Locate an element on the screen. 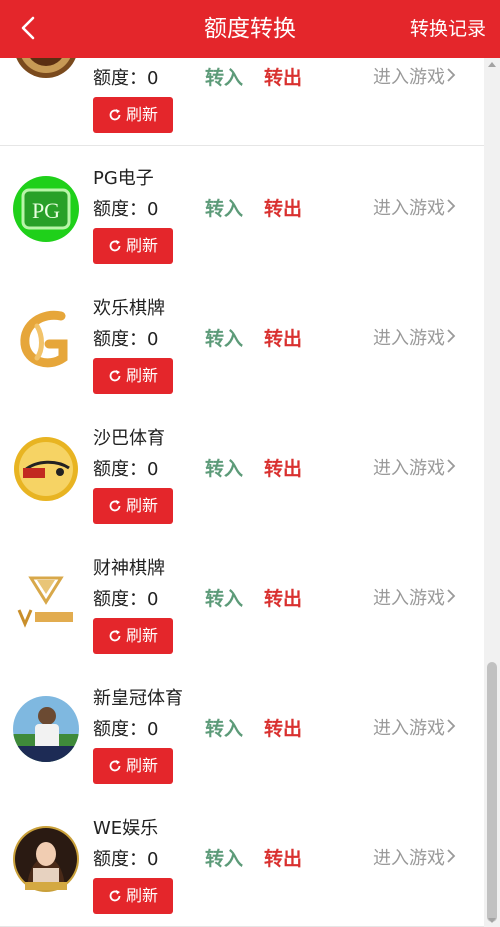 This screenshot has width=500, height=927. vg-logo-icon is located at coordinates (46, 599).